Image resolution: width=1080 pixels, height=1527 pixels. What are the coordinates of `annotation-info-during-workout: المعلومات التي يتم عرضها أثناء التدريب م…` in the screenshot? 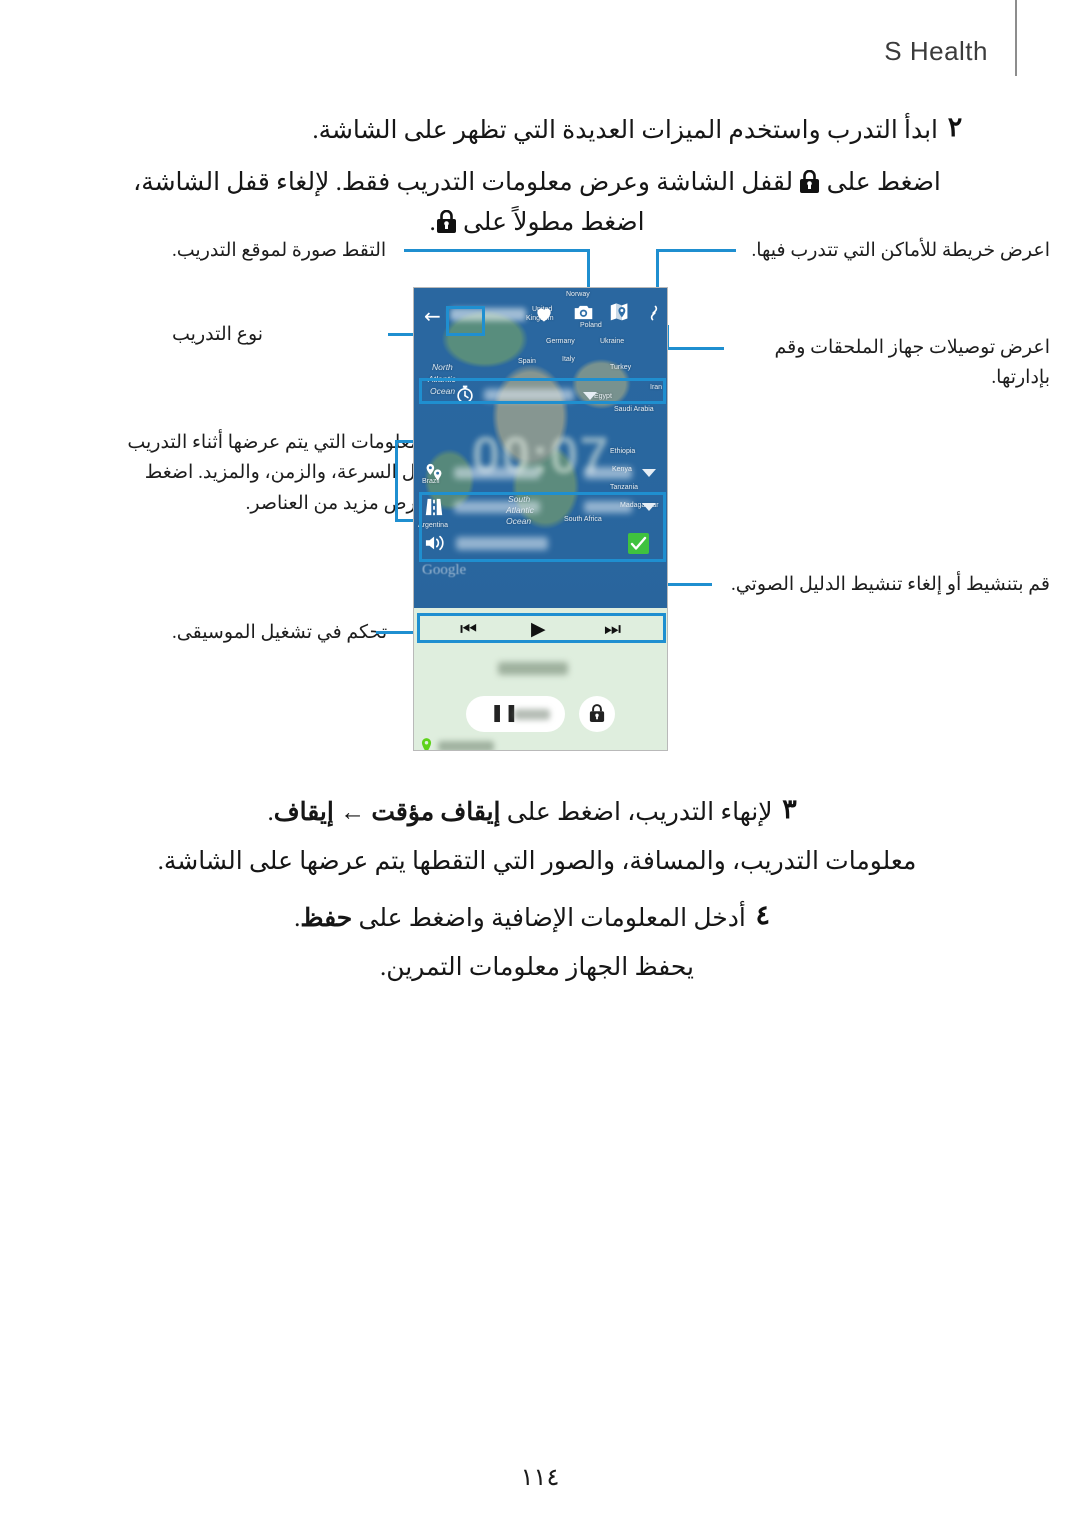 It's located at (272, 473).